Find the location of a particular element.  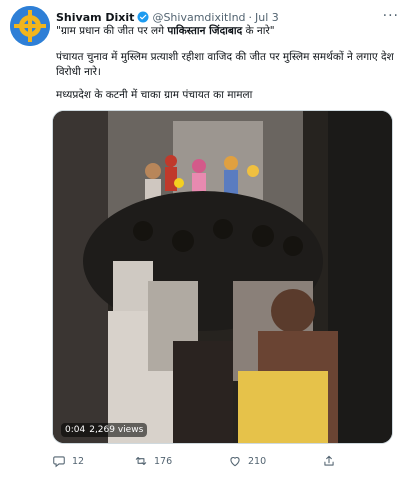

quote-text-start: "ग्राम प्रधान की जीत पर लगे is located at coordinates (112, 31).